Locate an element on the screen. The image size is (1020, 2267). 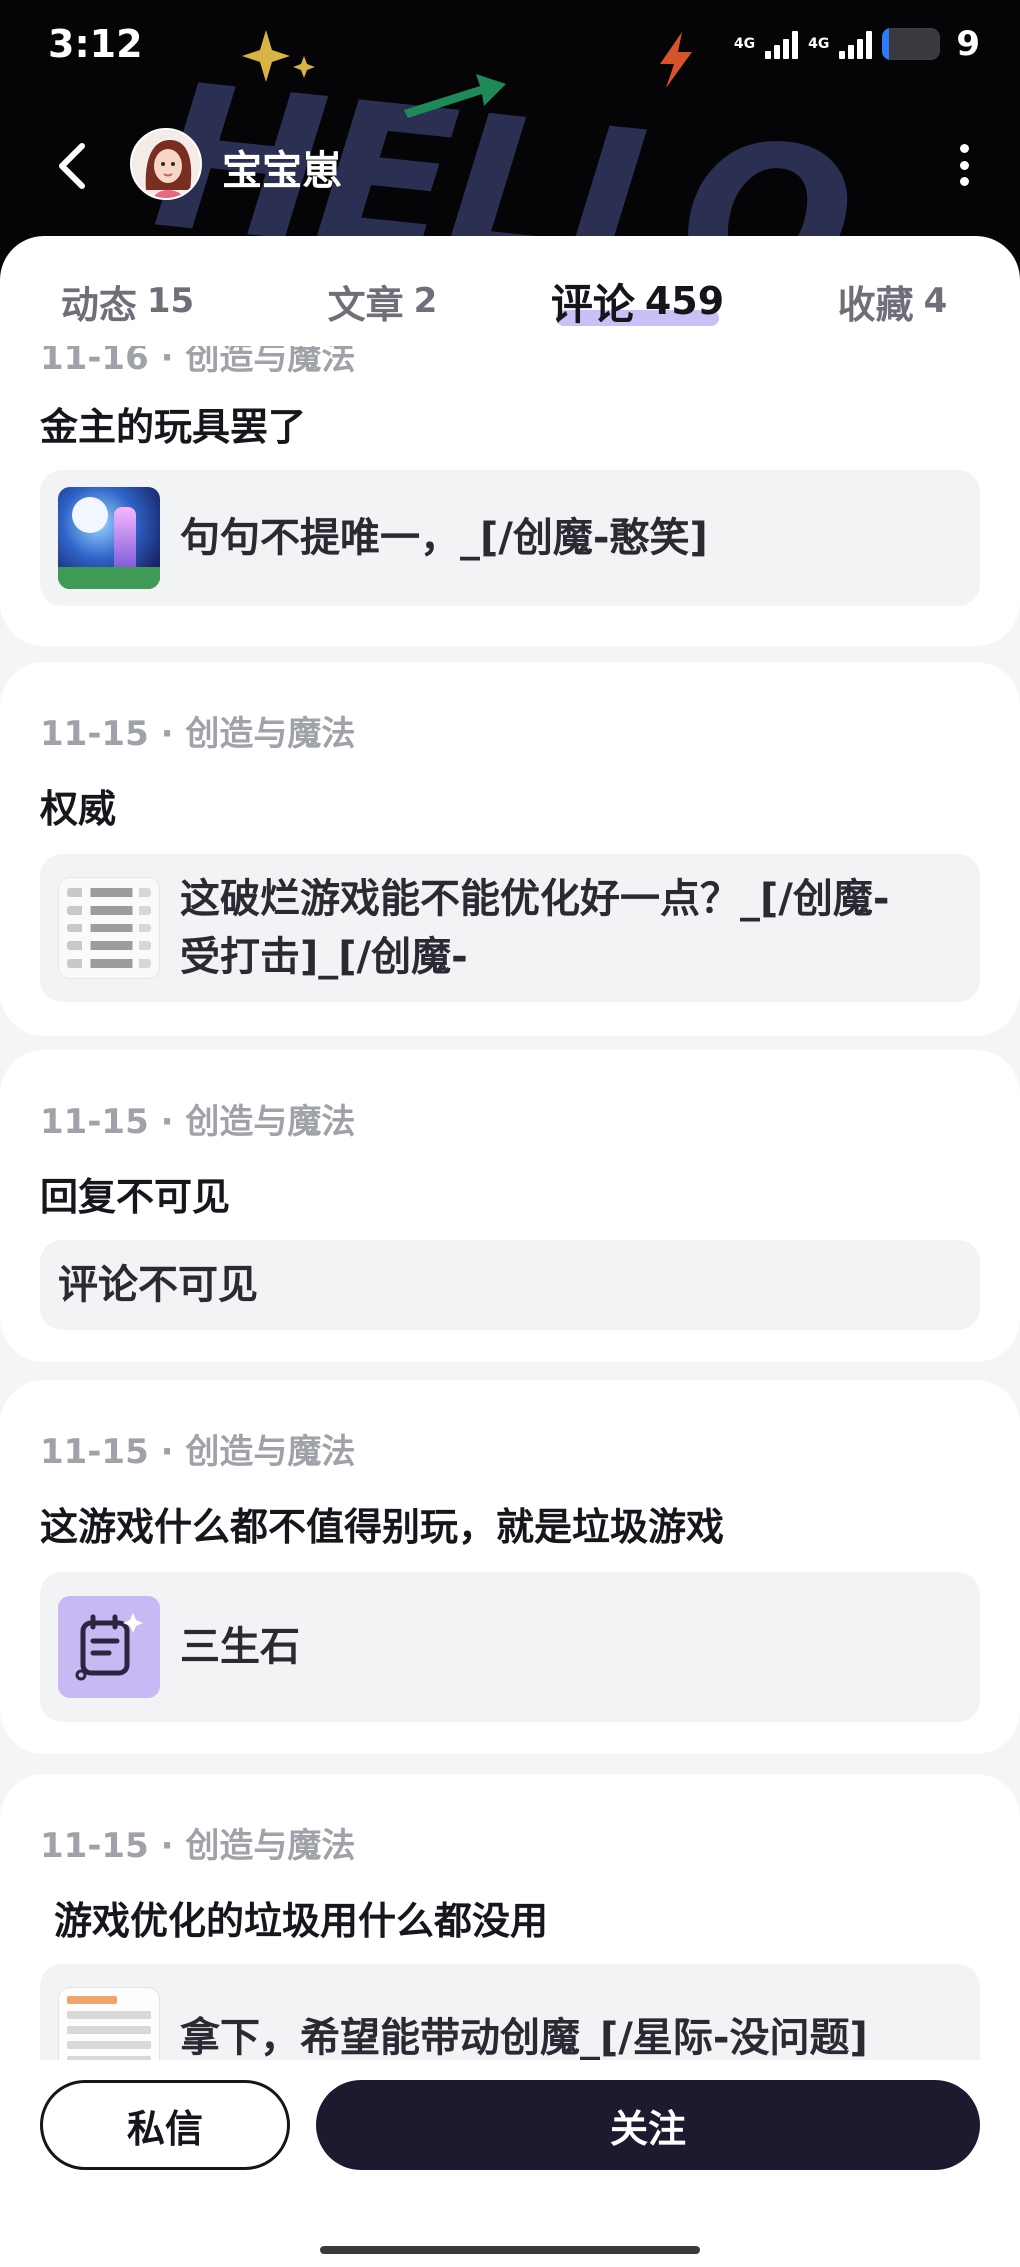
avatar is located at coordinates (166, 164).